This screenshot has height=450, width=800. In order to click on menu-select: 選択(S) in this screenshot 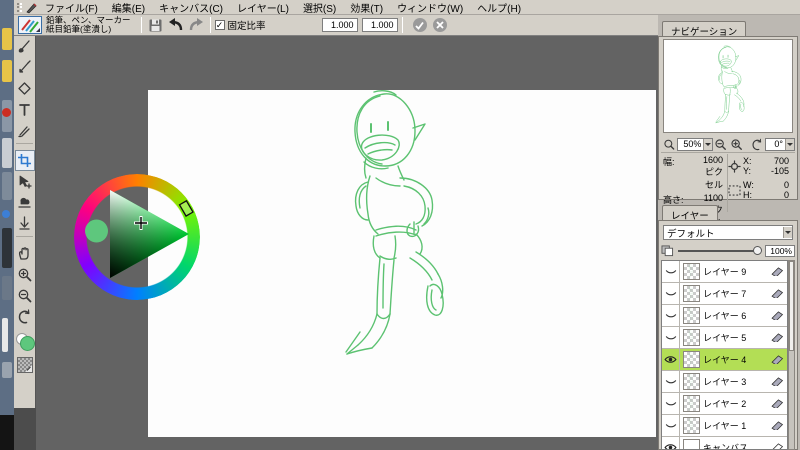, I will do `click(319, 8)`.